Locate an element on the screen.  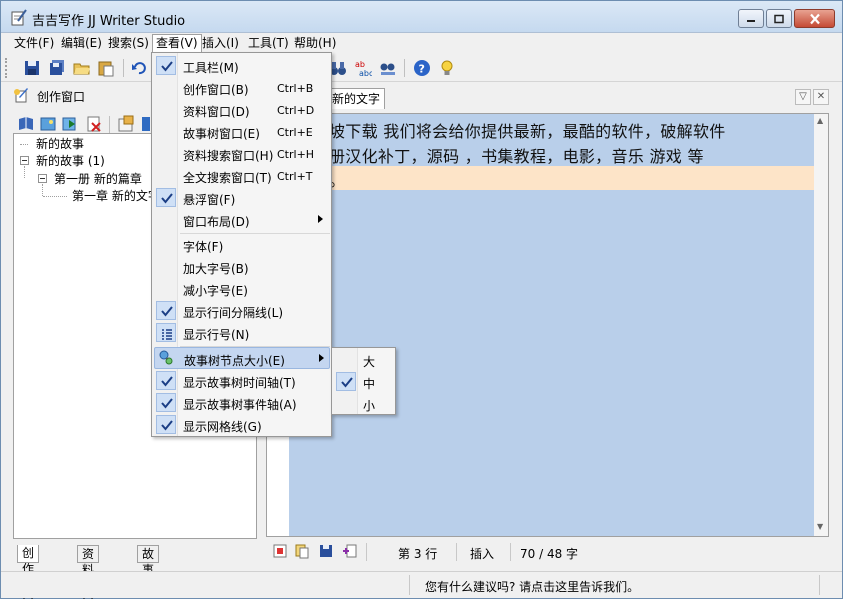
menu-item-decrease-font-size: 减小字号(E) is located at coordinates (242, 289).